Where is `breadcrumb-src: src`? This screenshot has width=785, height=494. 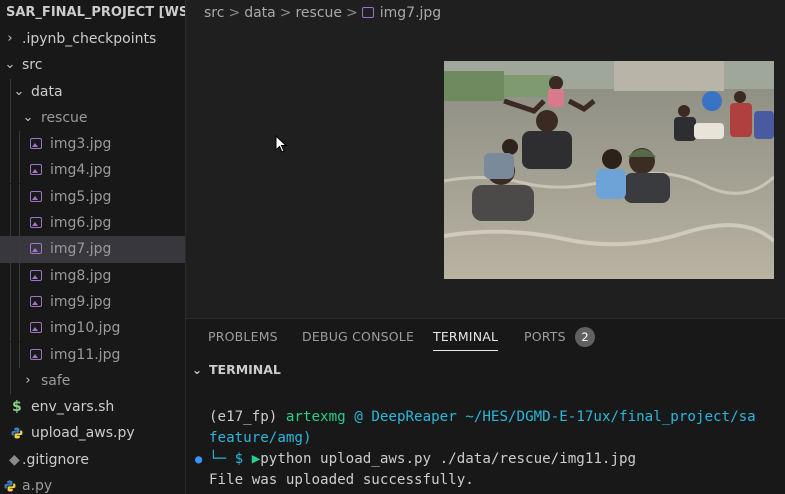
breadcrumb-src: src is located at coordinates (214, 13).